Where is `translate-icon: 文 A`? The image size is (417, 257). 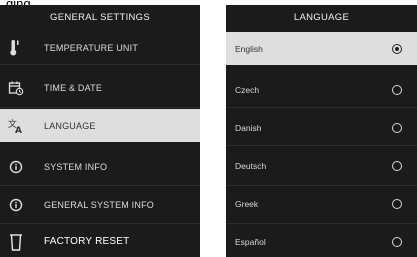
translate-icon: 文 A is located at coordinates (16, 126).